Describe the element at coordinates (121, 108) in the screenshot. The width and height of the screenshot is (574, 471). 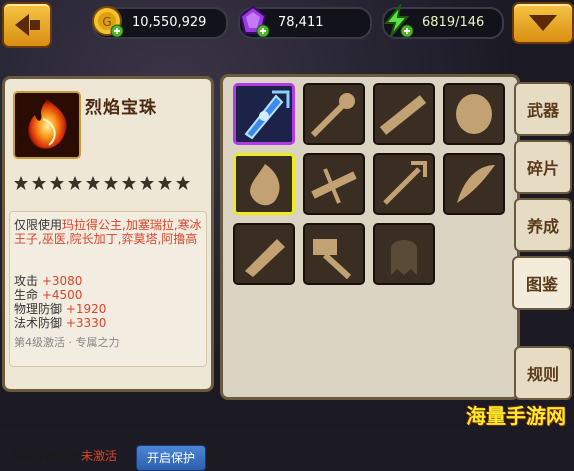
I see `item-name: 烈焰宝珠` at that location.